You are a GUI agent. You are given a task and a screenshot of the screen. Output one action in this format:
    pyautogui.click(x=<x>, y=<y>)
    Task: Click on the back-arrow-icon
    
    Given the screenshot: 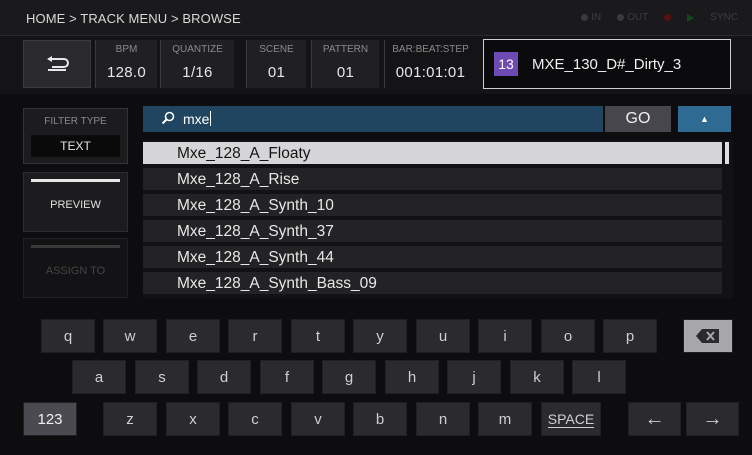 What is the action you would take?
    pyautogui.click(x=58, y=63)
    